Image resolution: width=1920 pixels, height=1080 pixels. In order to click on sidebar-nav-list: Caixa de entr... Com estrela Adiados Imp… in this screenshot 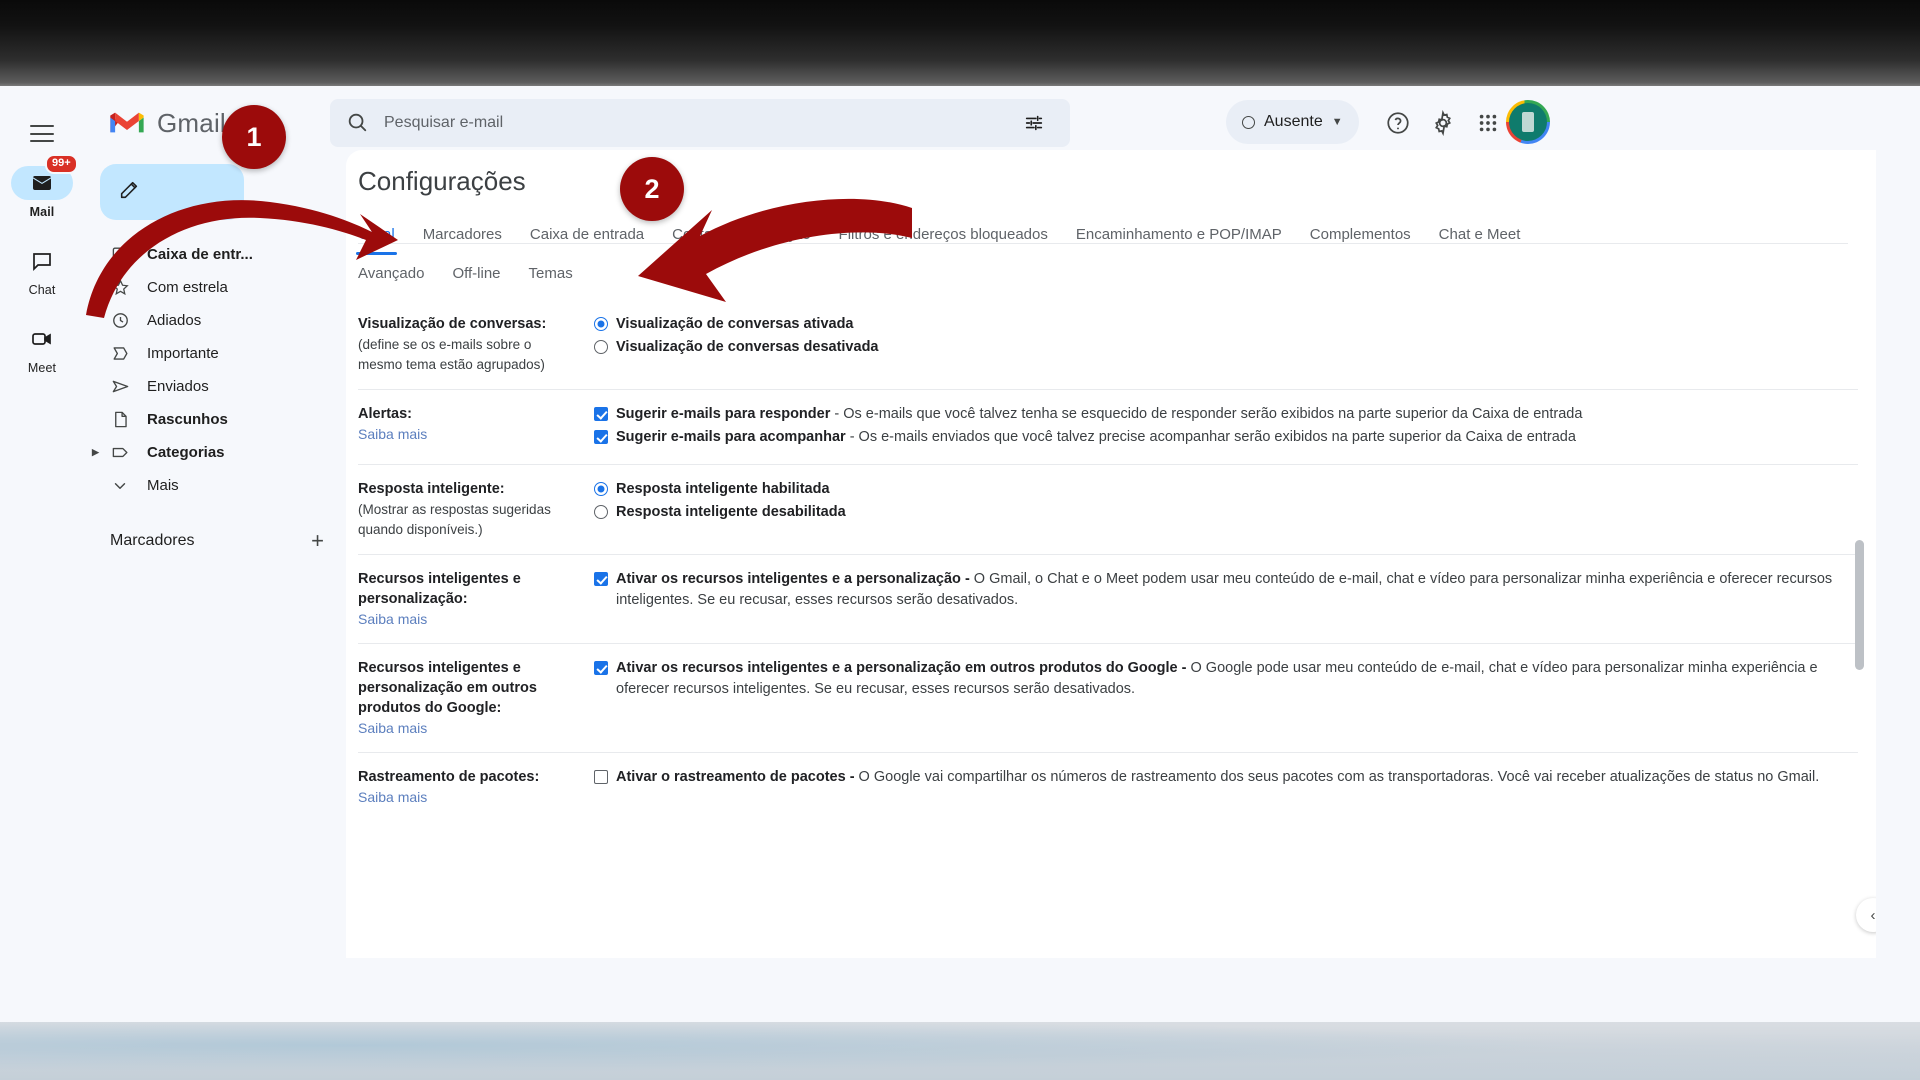, I will do `click(215, 370)`.